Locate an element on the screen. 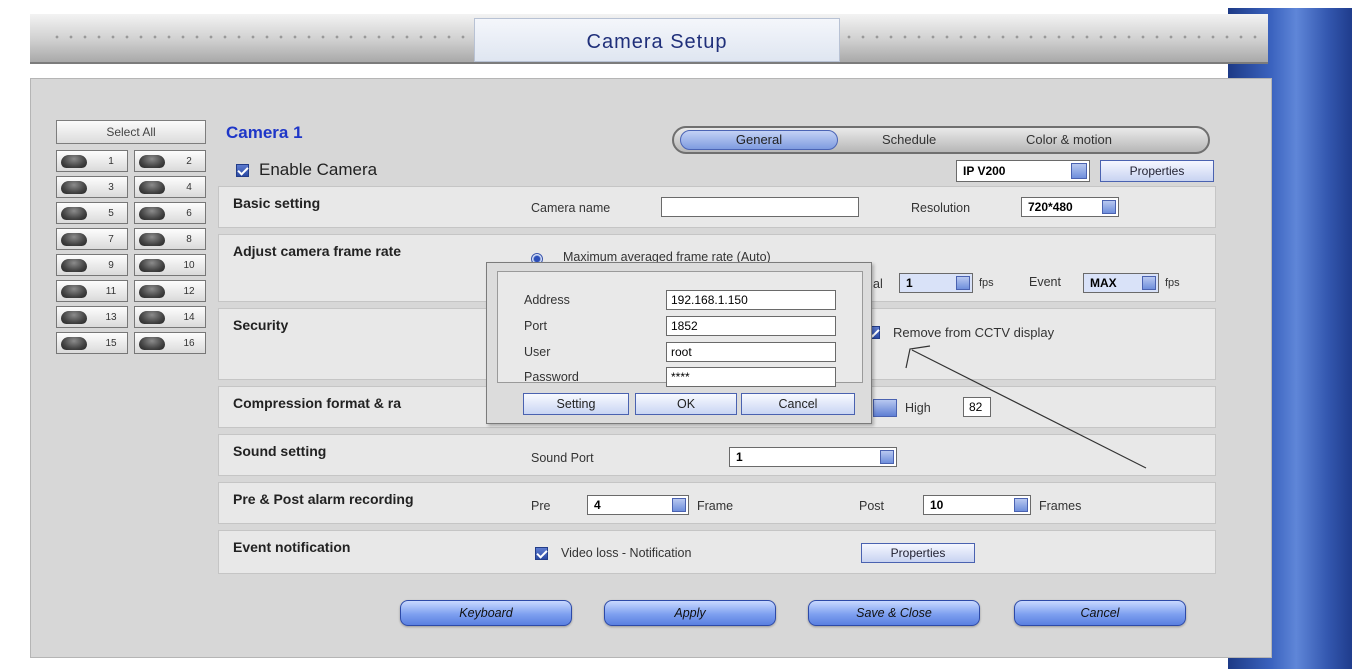 This screenshot has width=1352, height=669. pre-unit-label: Frame is located at coordinates (715, 506).